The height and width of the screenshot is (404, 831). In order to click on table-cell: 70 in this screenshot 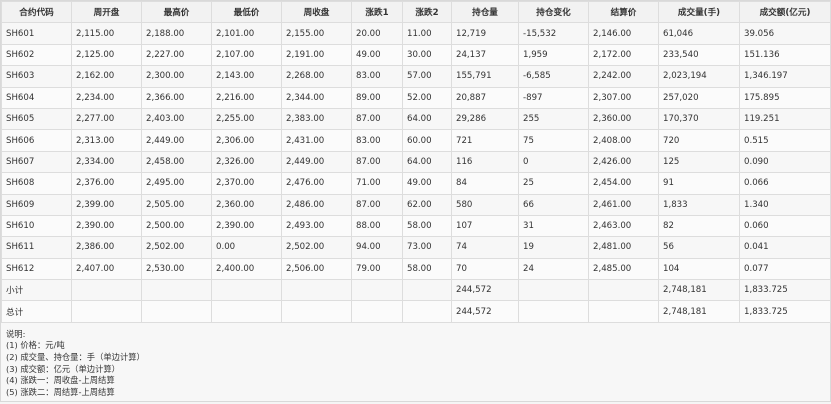, I will do `click(485, 269)`.